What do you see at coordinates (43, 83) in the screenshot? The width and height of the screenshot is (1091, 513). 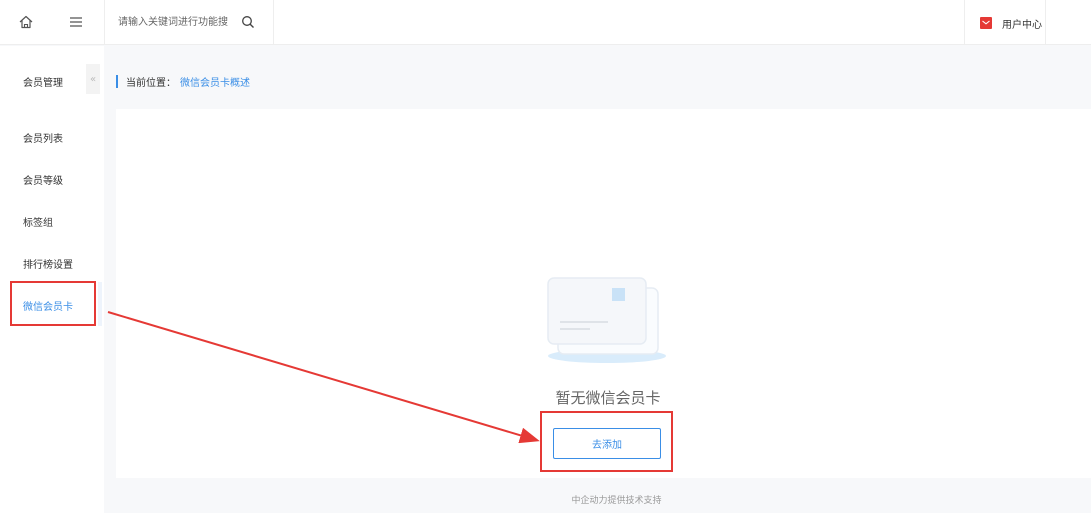 I see `sidebar-title: 会员管理` at bounding box center [43, 83].